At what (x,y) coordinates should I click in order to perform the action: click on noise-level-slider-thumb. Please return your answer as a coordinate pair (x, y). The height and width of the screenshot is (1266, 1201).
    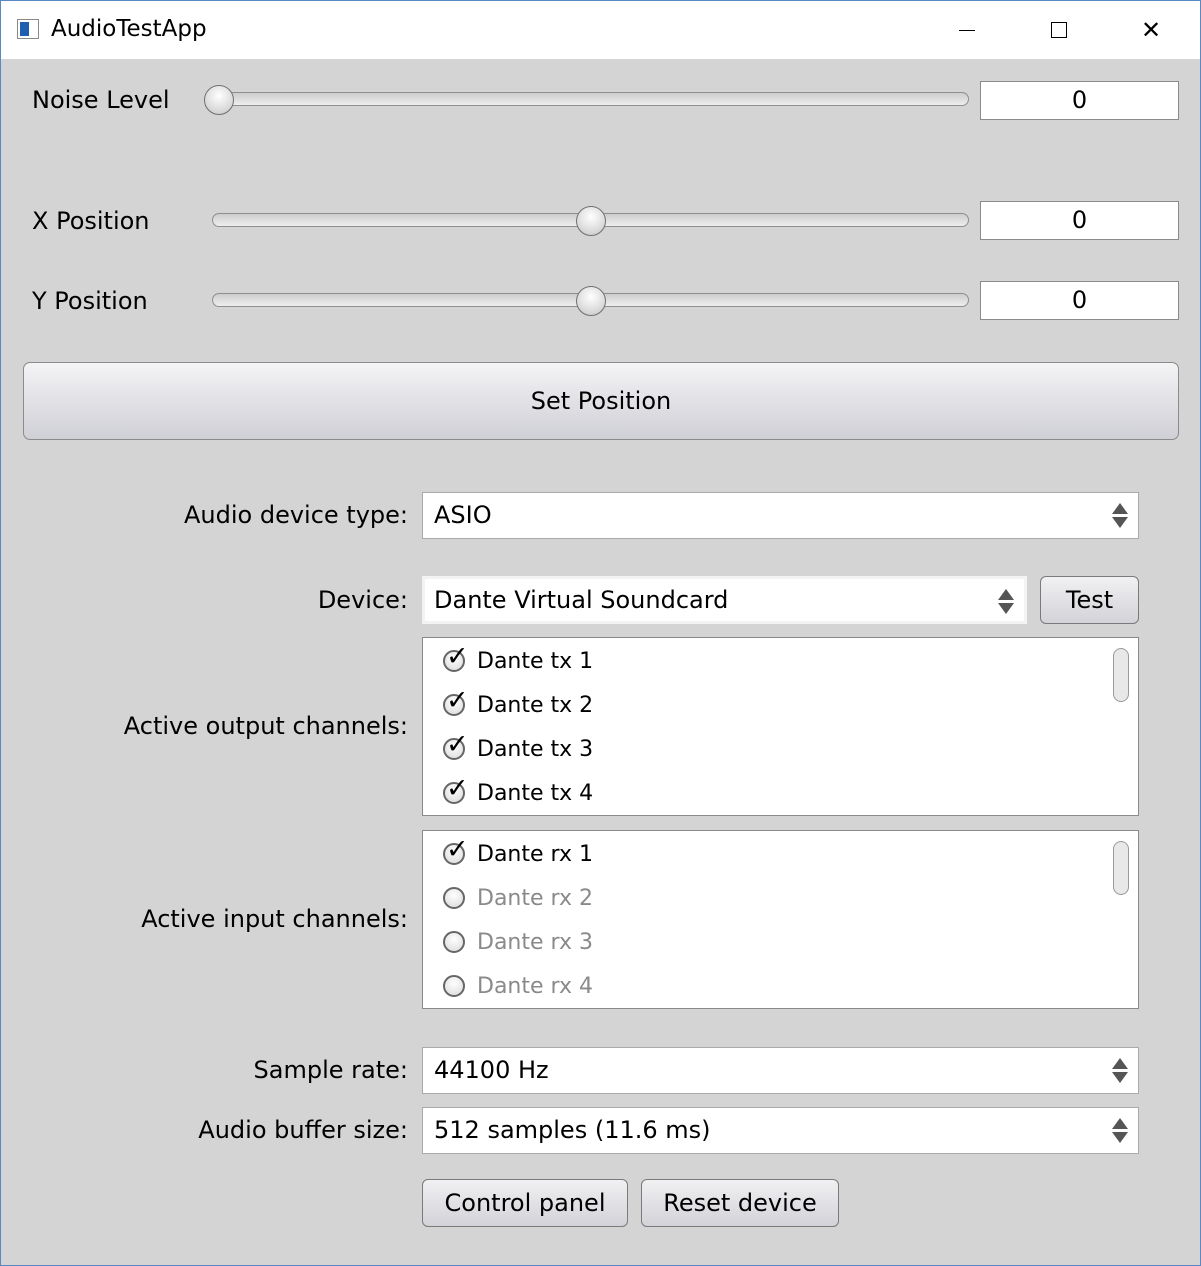
    Looking at the image, I should click on (219, 100).